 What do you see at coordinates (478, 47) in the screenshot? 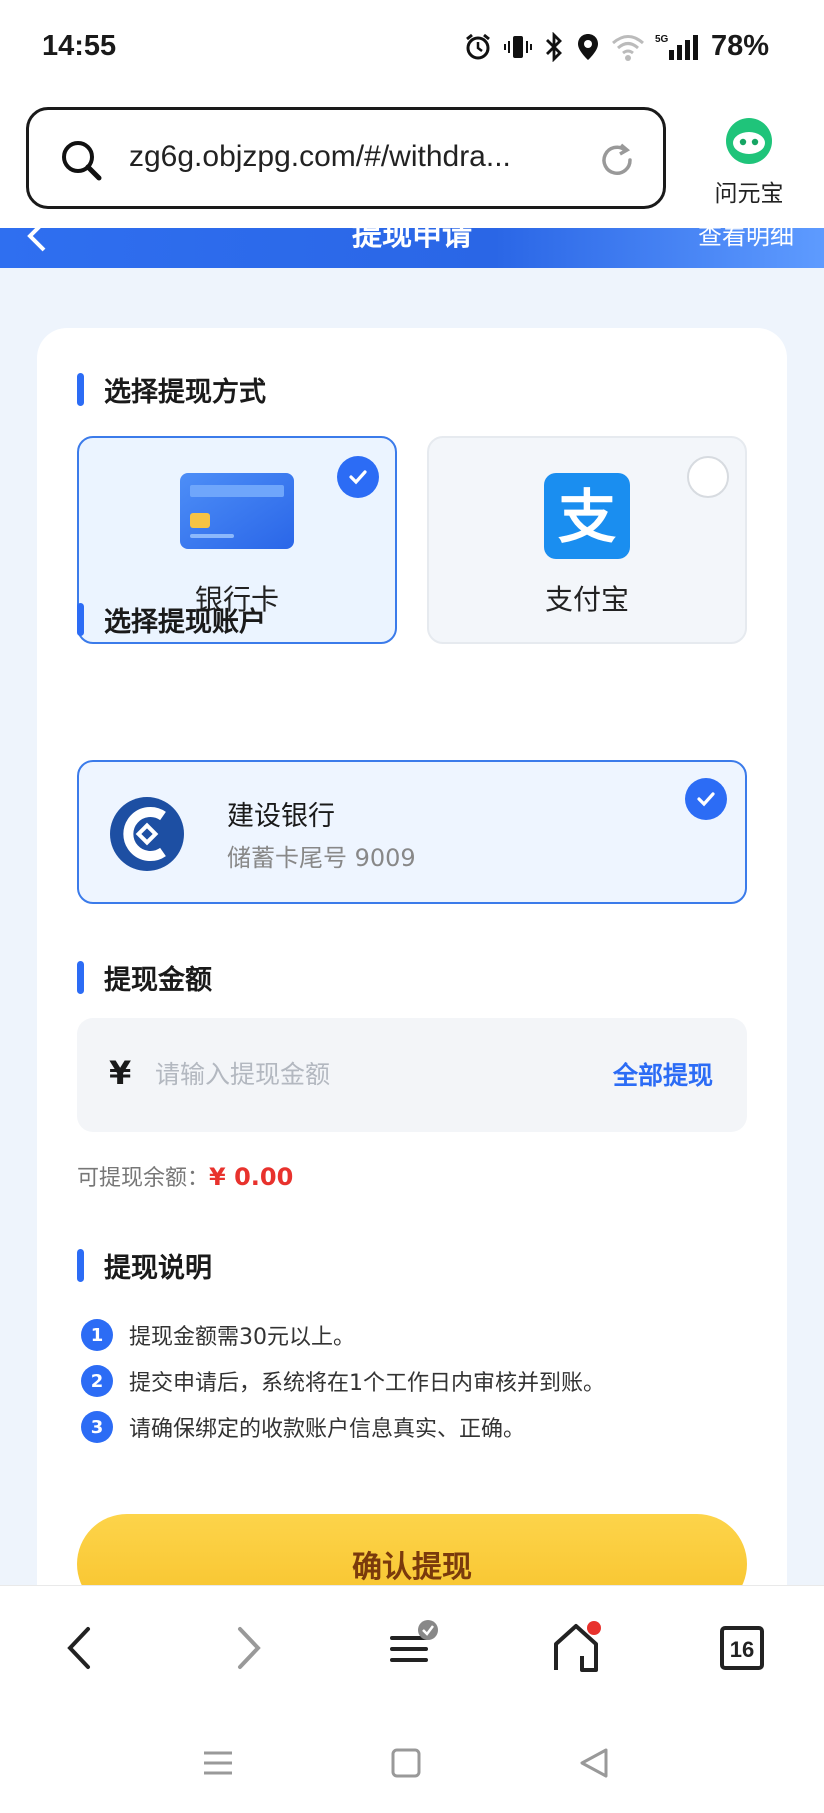
I see `alarm-icon` at bounding box center [478, 47].